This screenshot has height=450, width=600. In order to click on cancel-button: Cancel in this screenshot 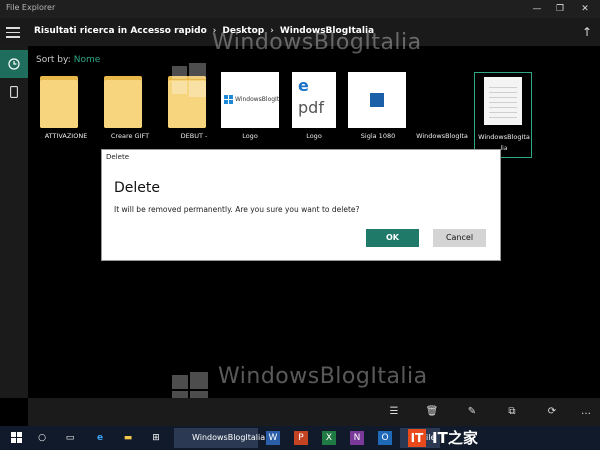, I will do `click(459, 238)`.